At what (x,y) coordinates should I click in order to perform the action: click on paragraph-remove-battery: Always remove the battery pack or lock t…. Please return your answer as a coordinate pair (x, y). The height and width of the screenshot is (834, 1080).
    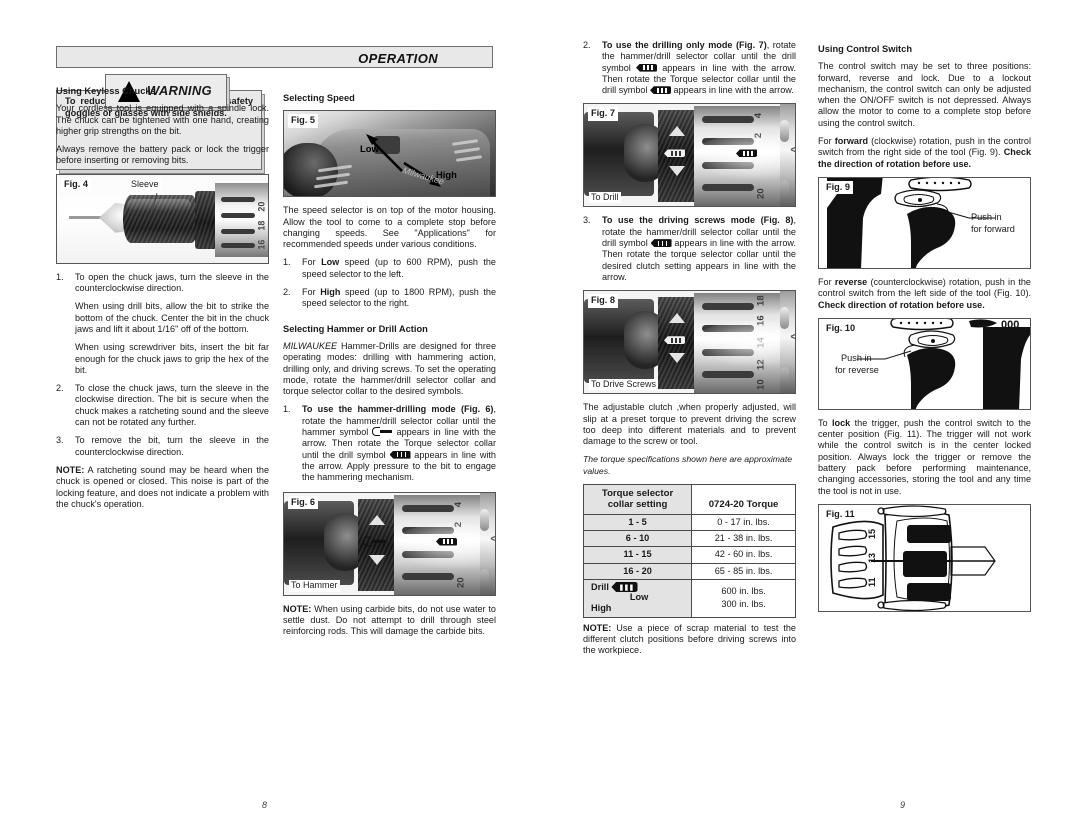
    Looking at the image, I should click on (162, 155).